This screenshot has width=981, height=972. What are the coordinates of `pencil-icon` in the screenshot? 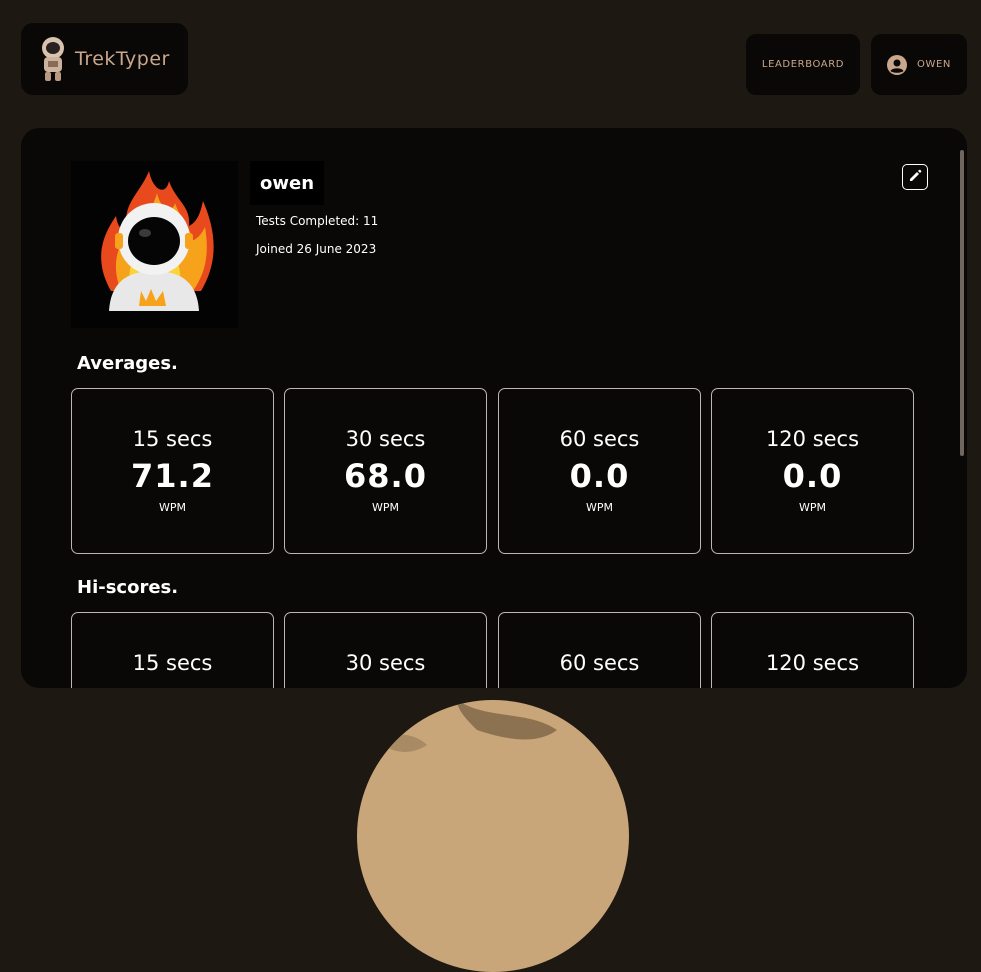 It's located at (915, 177).